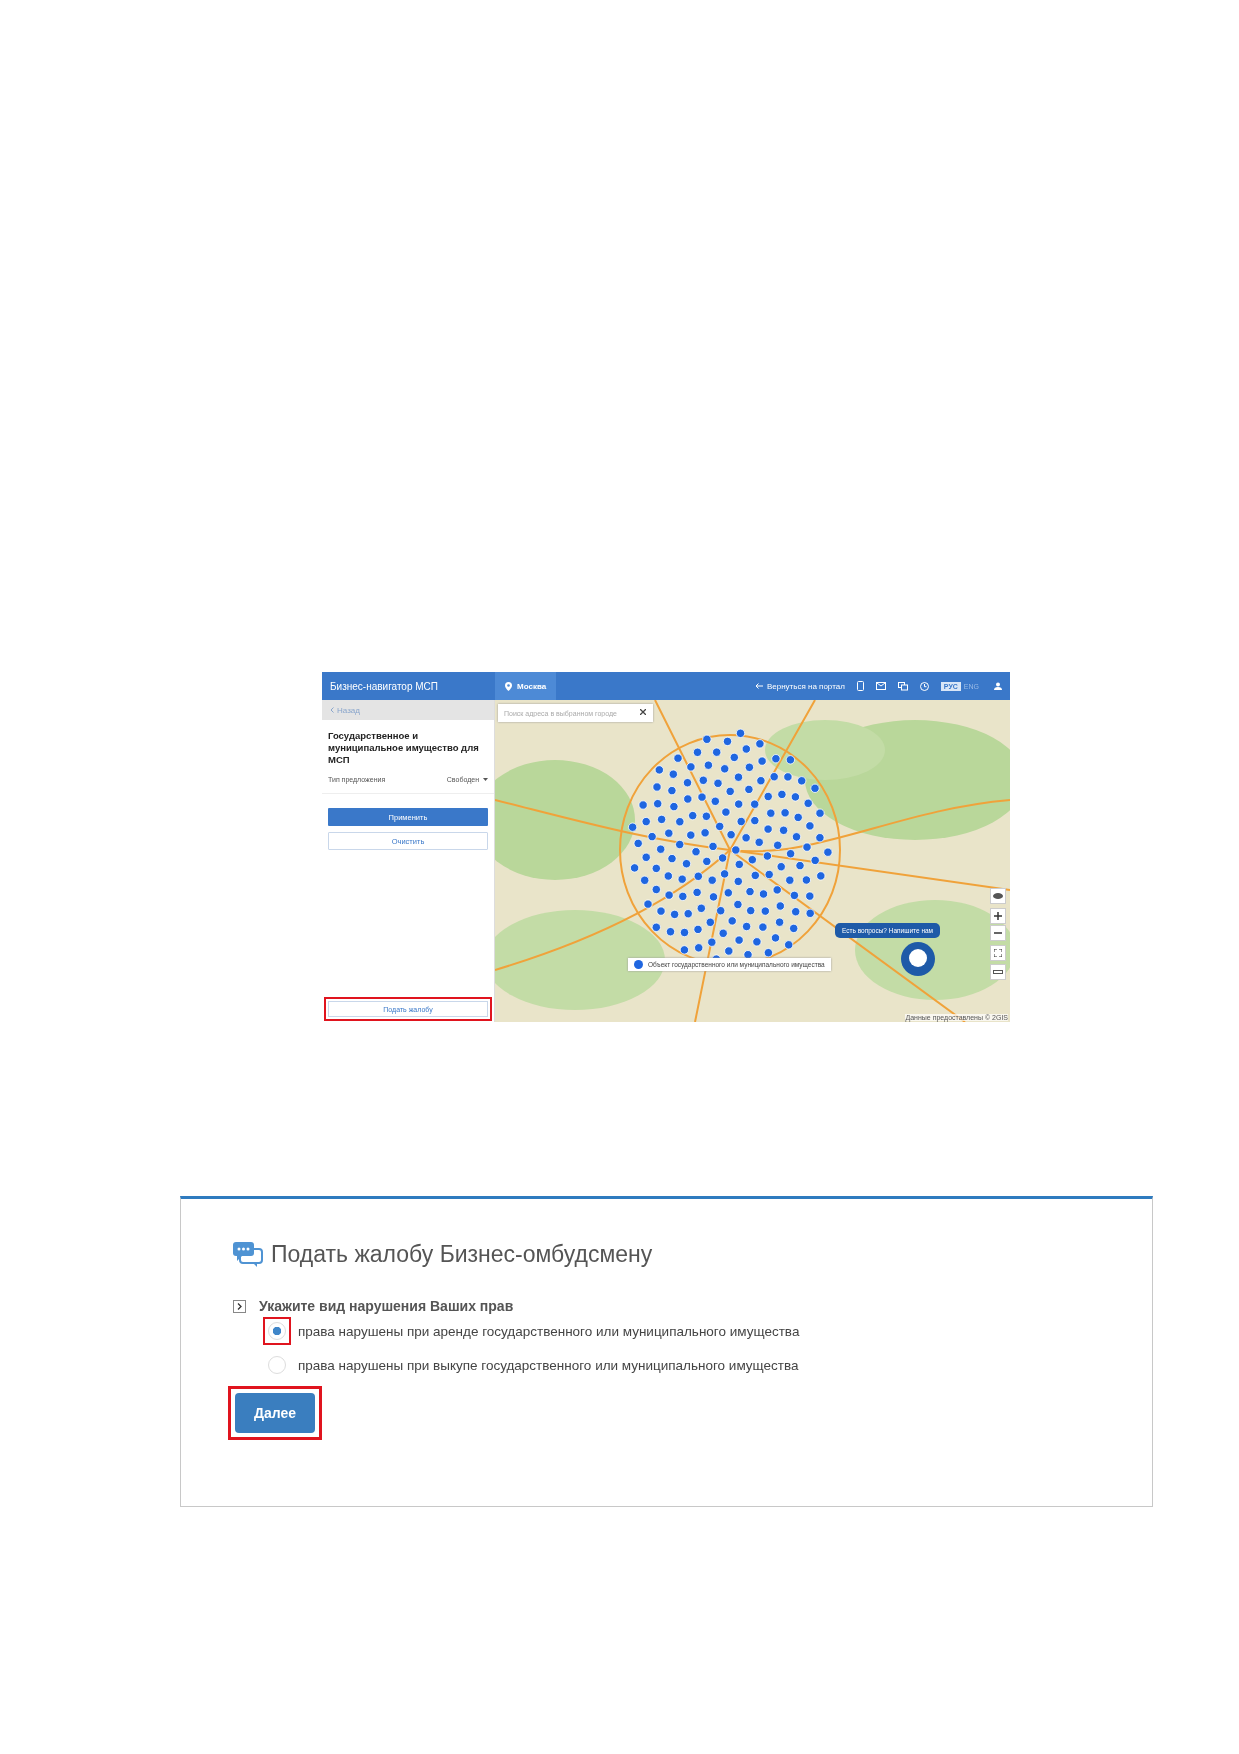 This screenshot has width=1239, height=1754. I want to click on layers-button, so click(998, 896).